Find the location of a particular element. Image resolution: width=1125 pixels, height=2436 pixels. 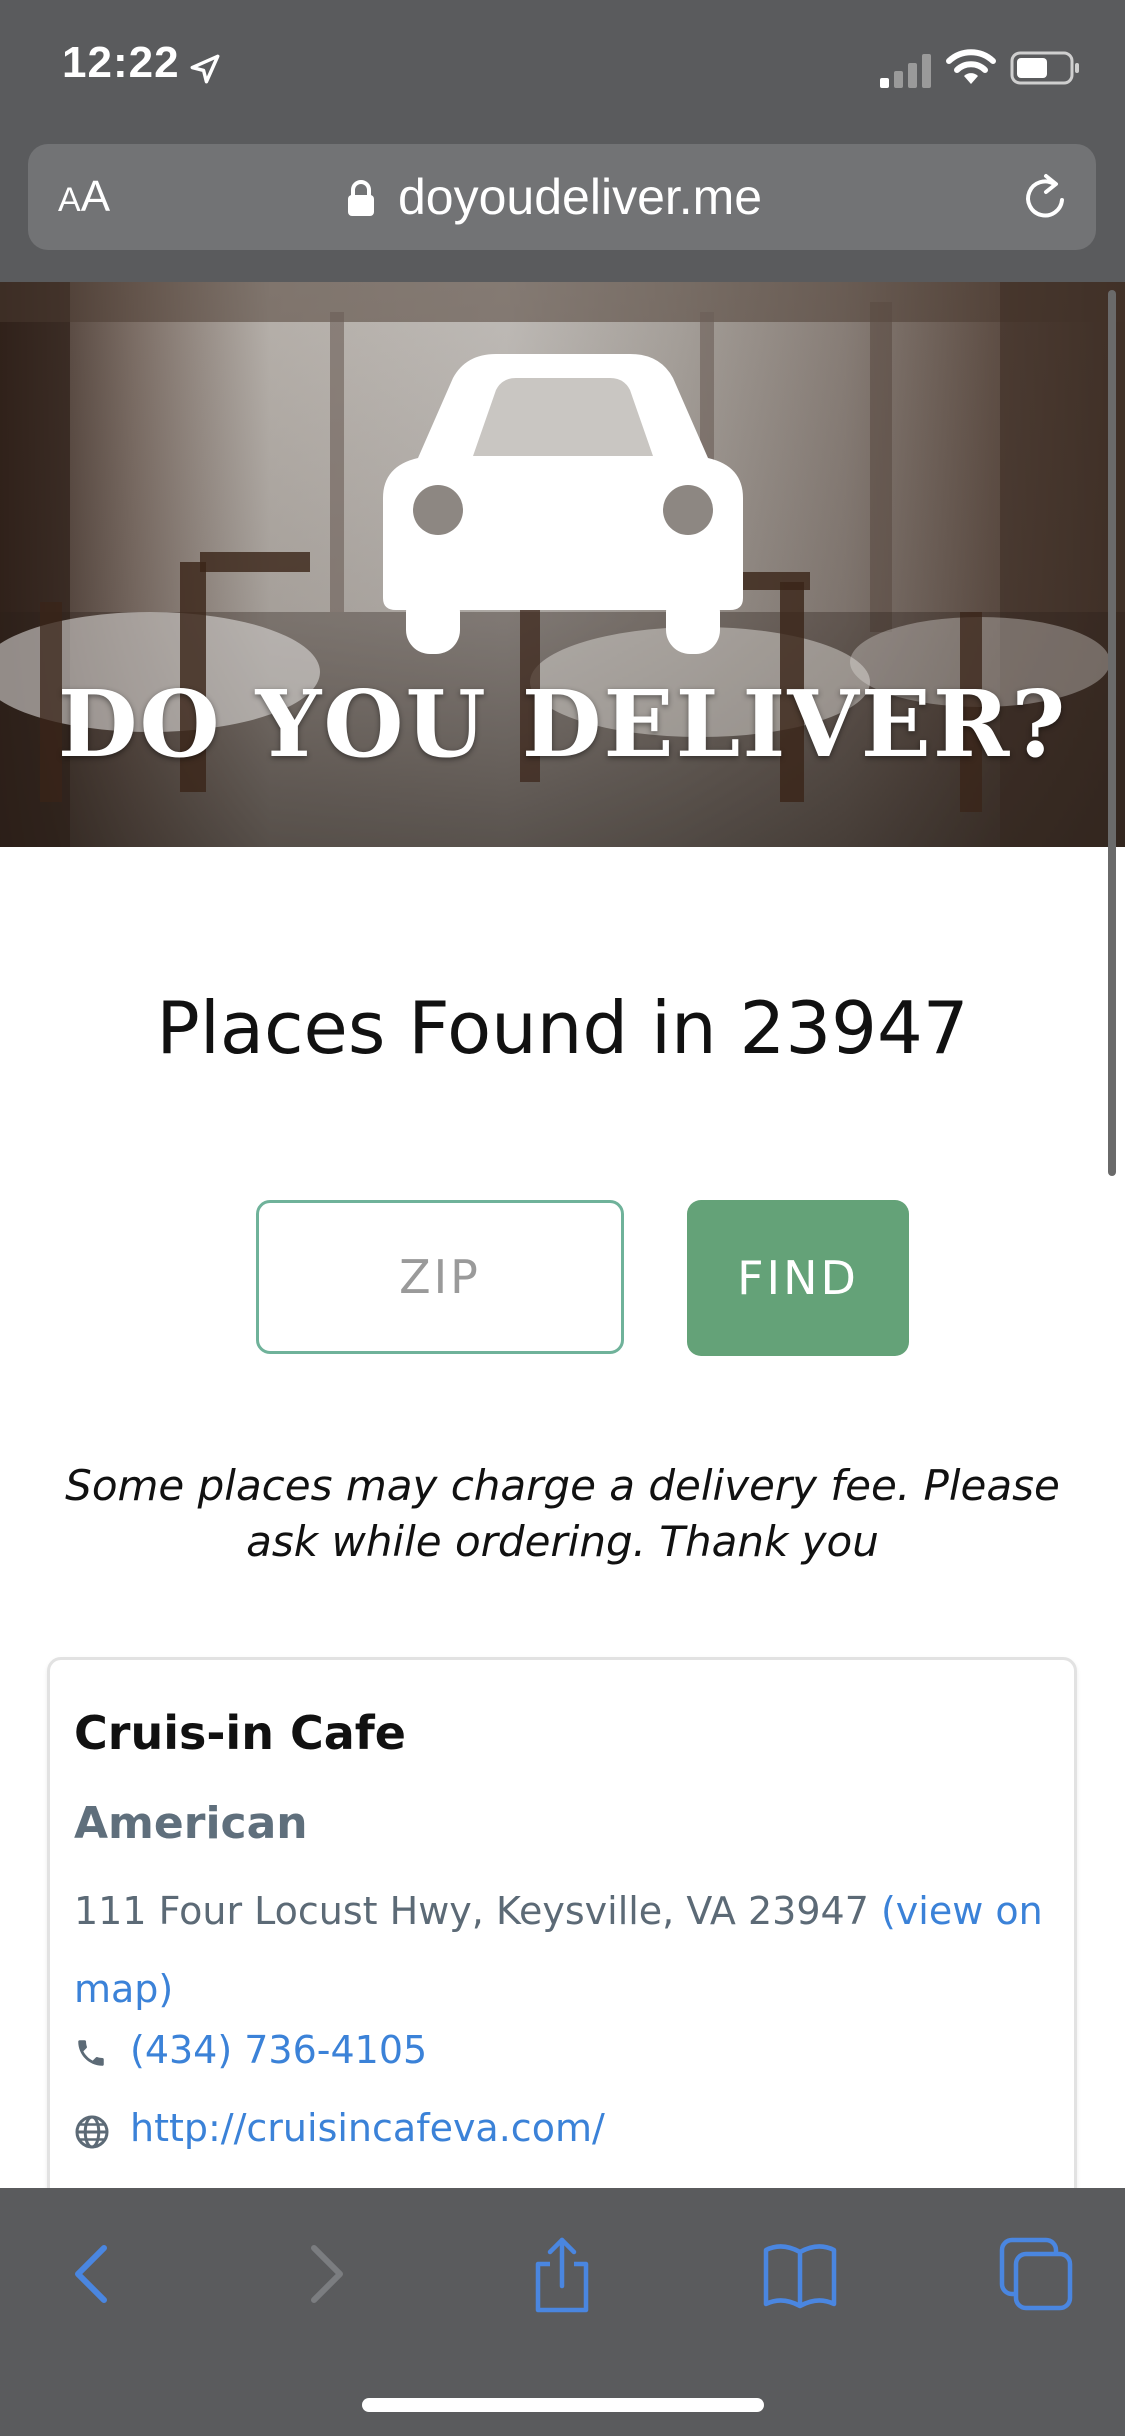

find-button: FIND is located at coordinates (798, 1278).